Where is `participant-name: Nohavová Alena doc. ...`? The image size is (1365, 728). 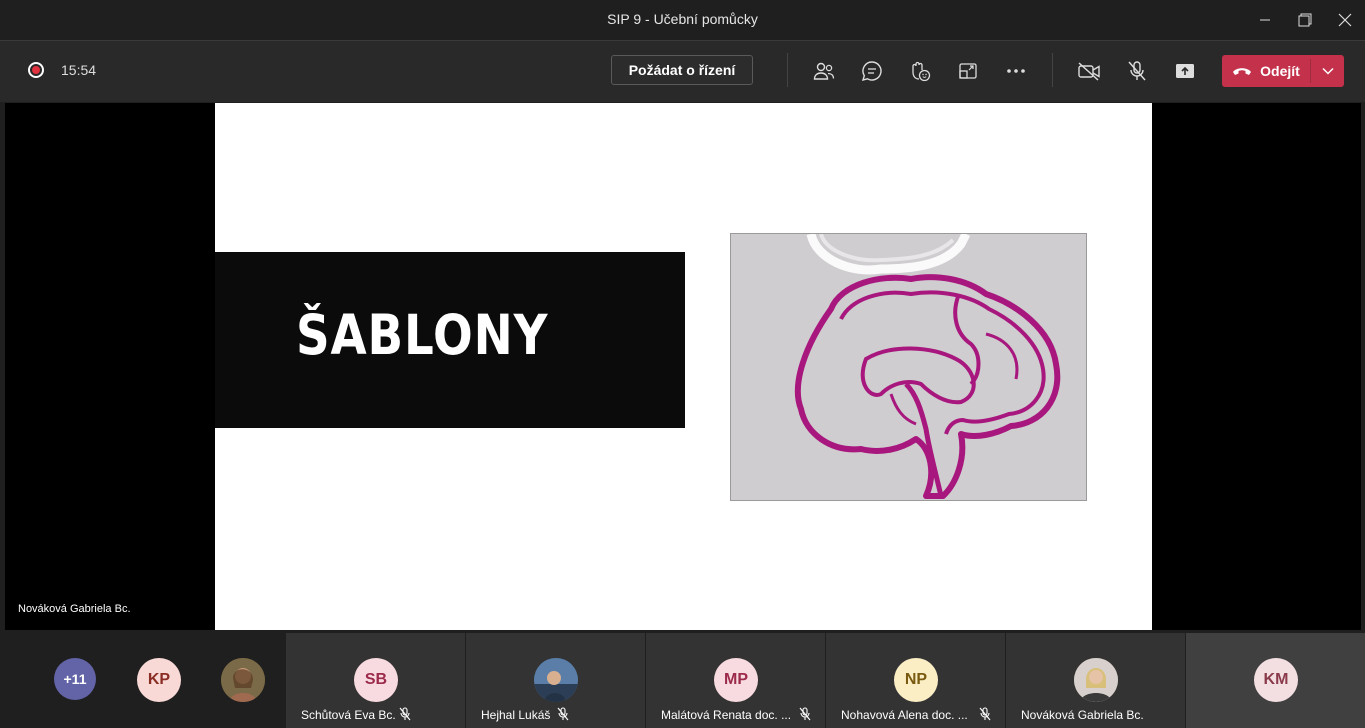 participant-name: Nohavová Alena doc. ... is located at coordinates (904, 715).